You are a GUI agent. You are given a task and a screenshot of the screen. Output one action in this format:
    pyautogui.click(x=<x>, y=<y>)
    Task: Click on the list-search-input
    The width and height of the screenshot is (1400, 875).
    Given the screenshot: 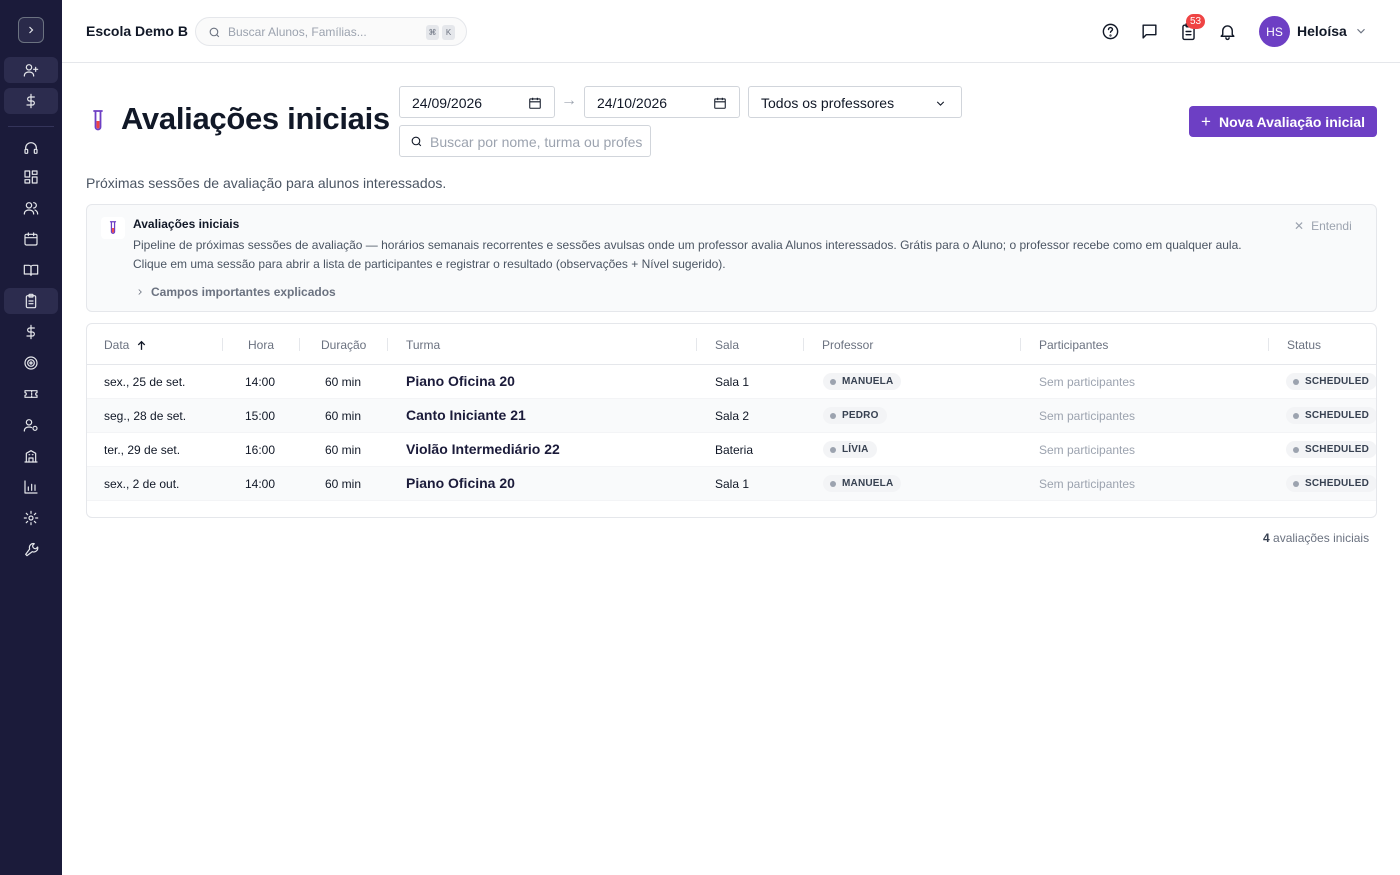 What is the action you would take?
    pyautogui.click(x=536, y=142)
    